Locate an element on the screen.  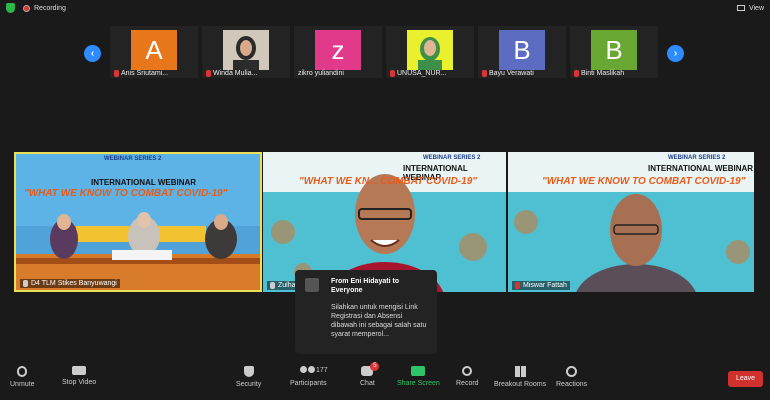
stop-video-button: Stop Video is located at coordinates (79, 376).